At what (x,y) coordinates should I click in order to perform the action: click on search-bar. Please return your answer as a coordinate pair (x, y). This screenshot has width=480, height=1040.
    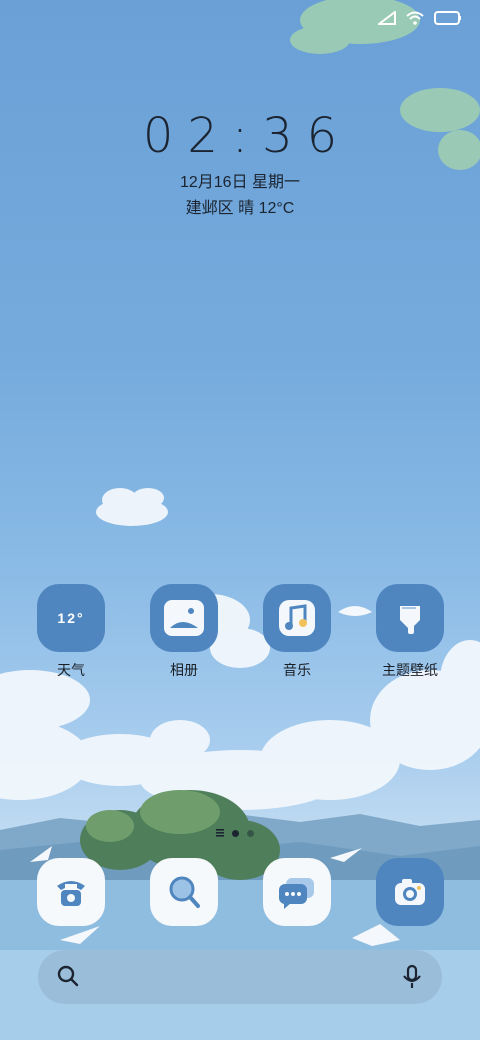
    Looking at the image, I should click on (240, 977).